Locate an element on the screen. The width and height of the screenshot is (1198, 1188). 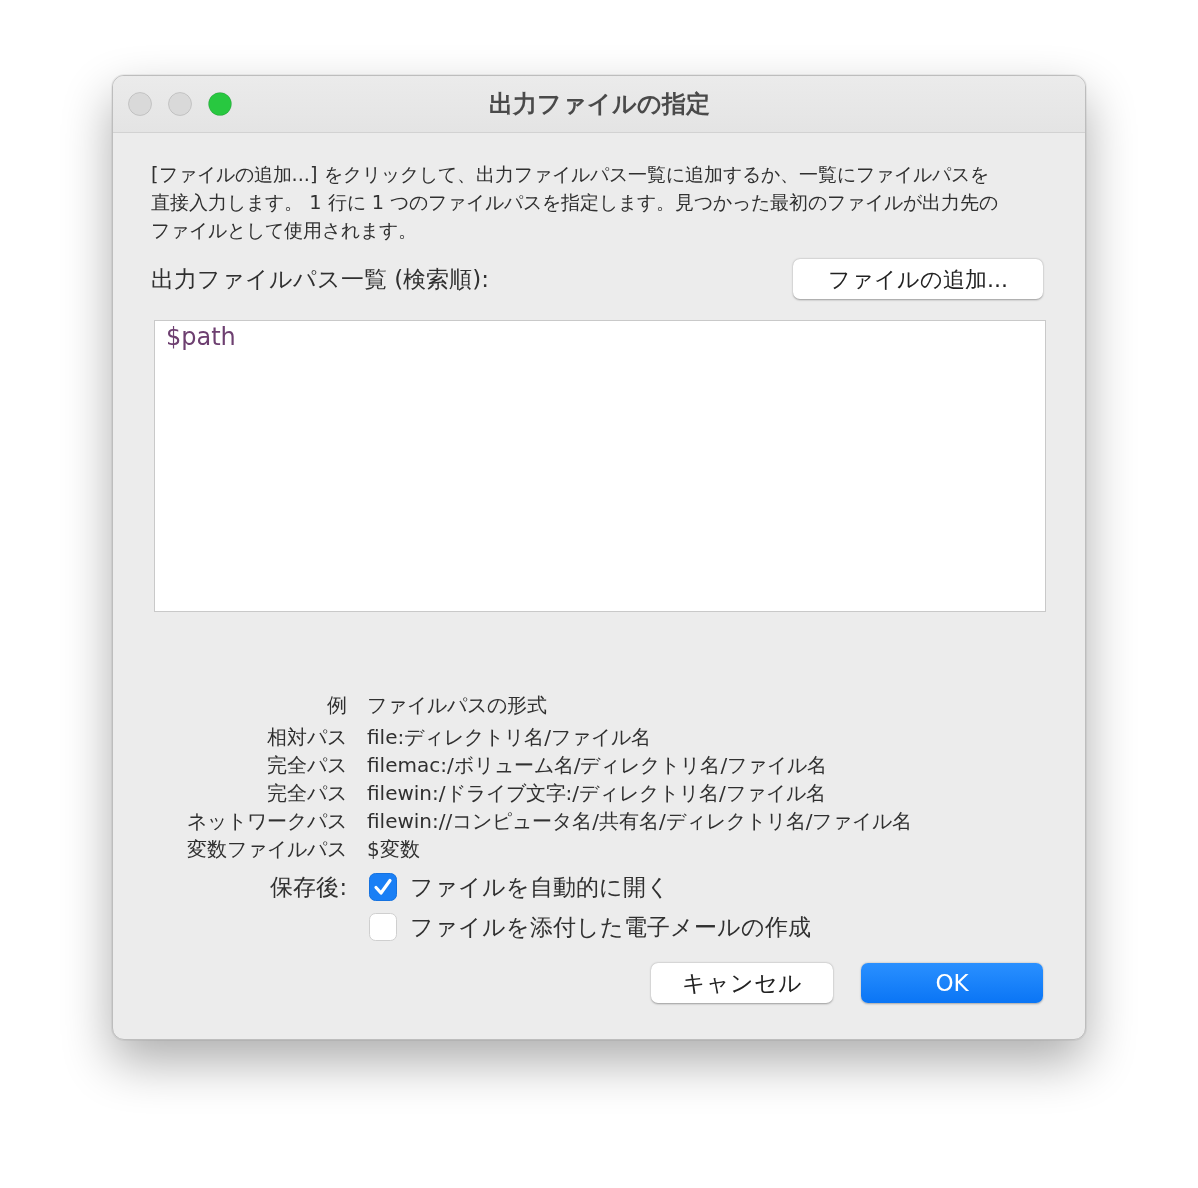
path-format-text: filemac:/ボリューム名/ディレクトリ名/ファイル名 is located at coordinates (598, 765).